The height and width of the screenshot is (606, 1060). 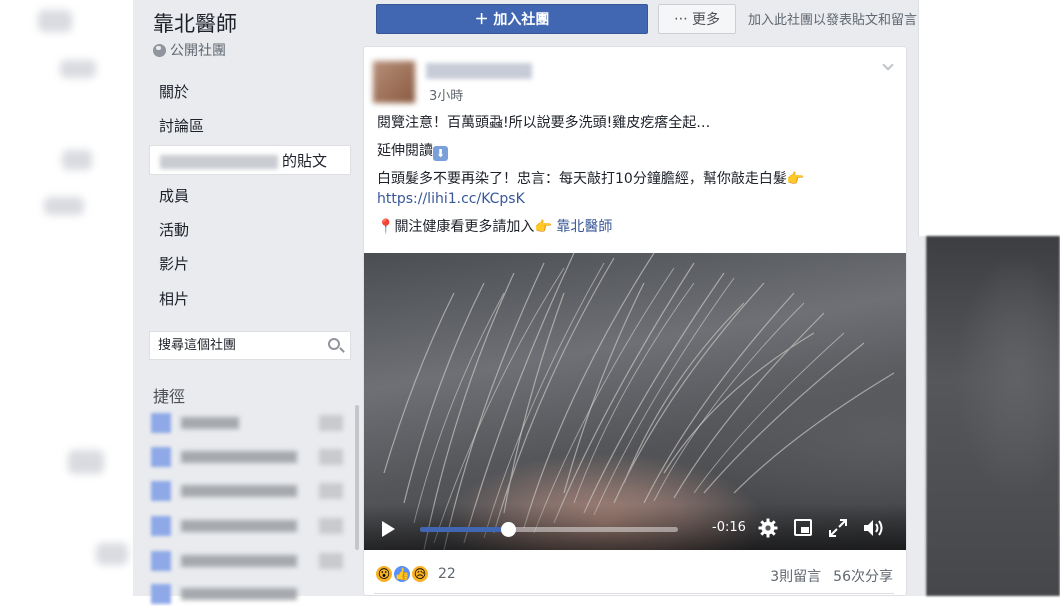 What do you see at coordinates (250, 230) in the screenshot?
I see `nav-events: 活動` at bounding box center [250, 230].